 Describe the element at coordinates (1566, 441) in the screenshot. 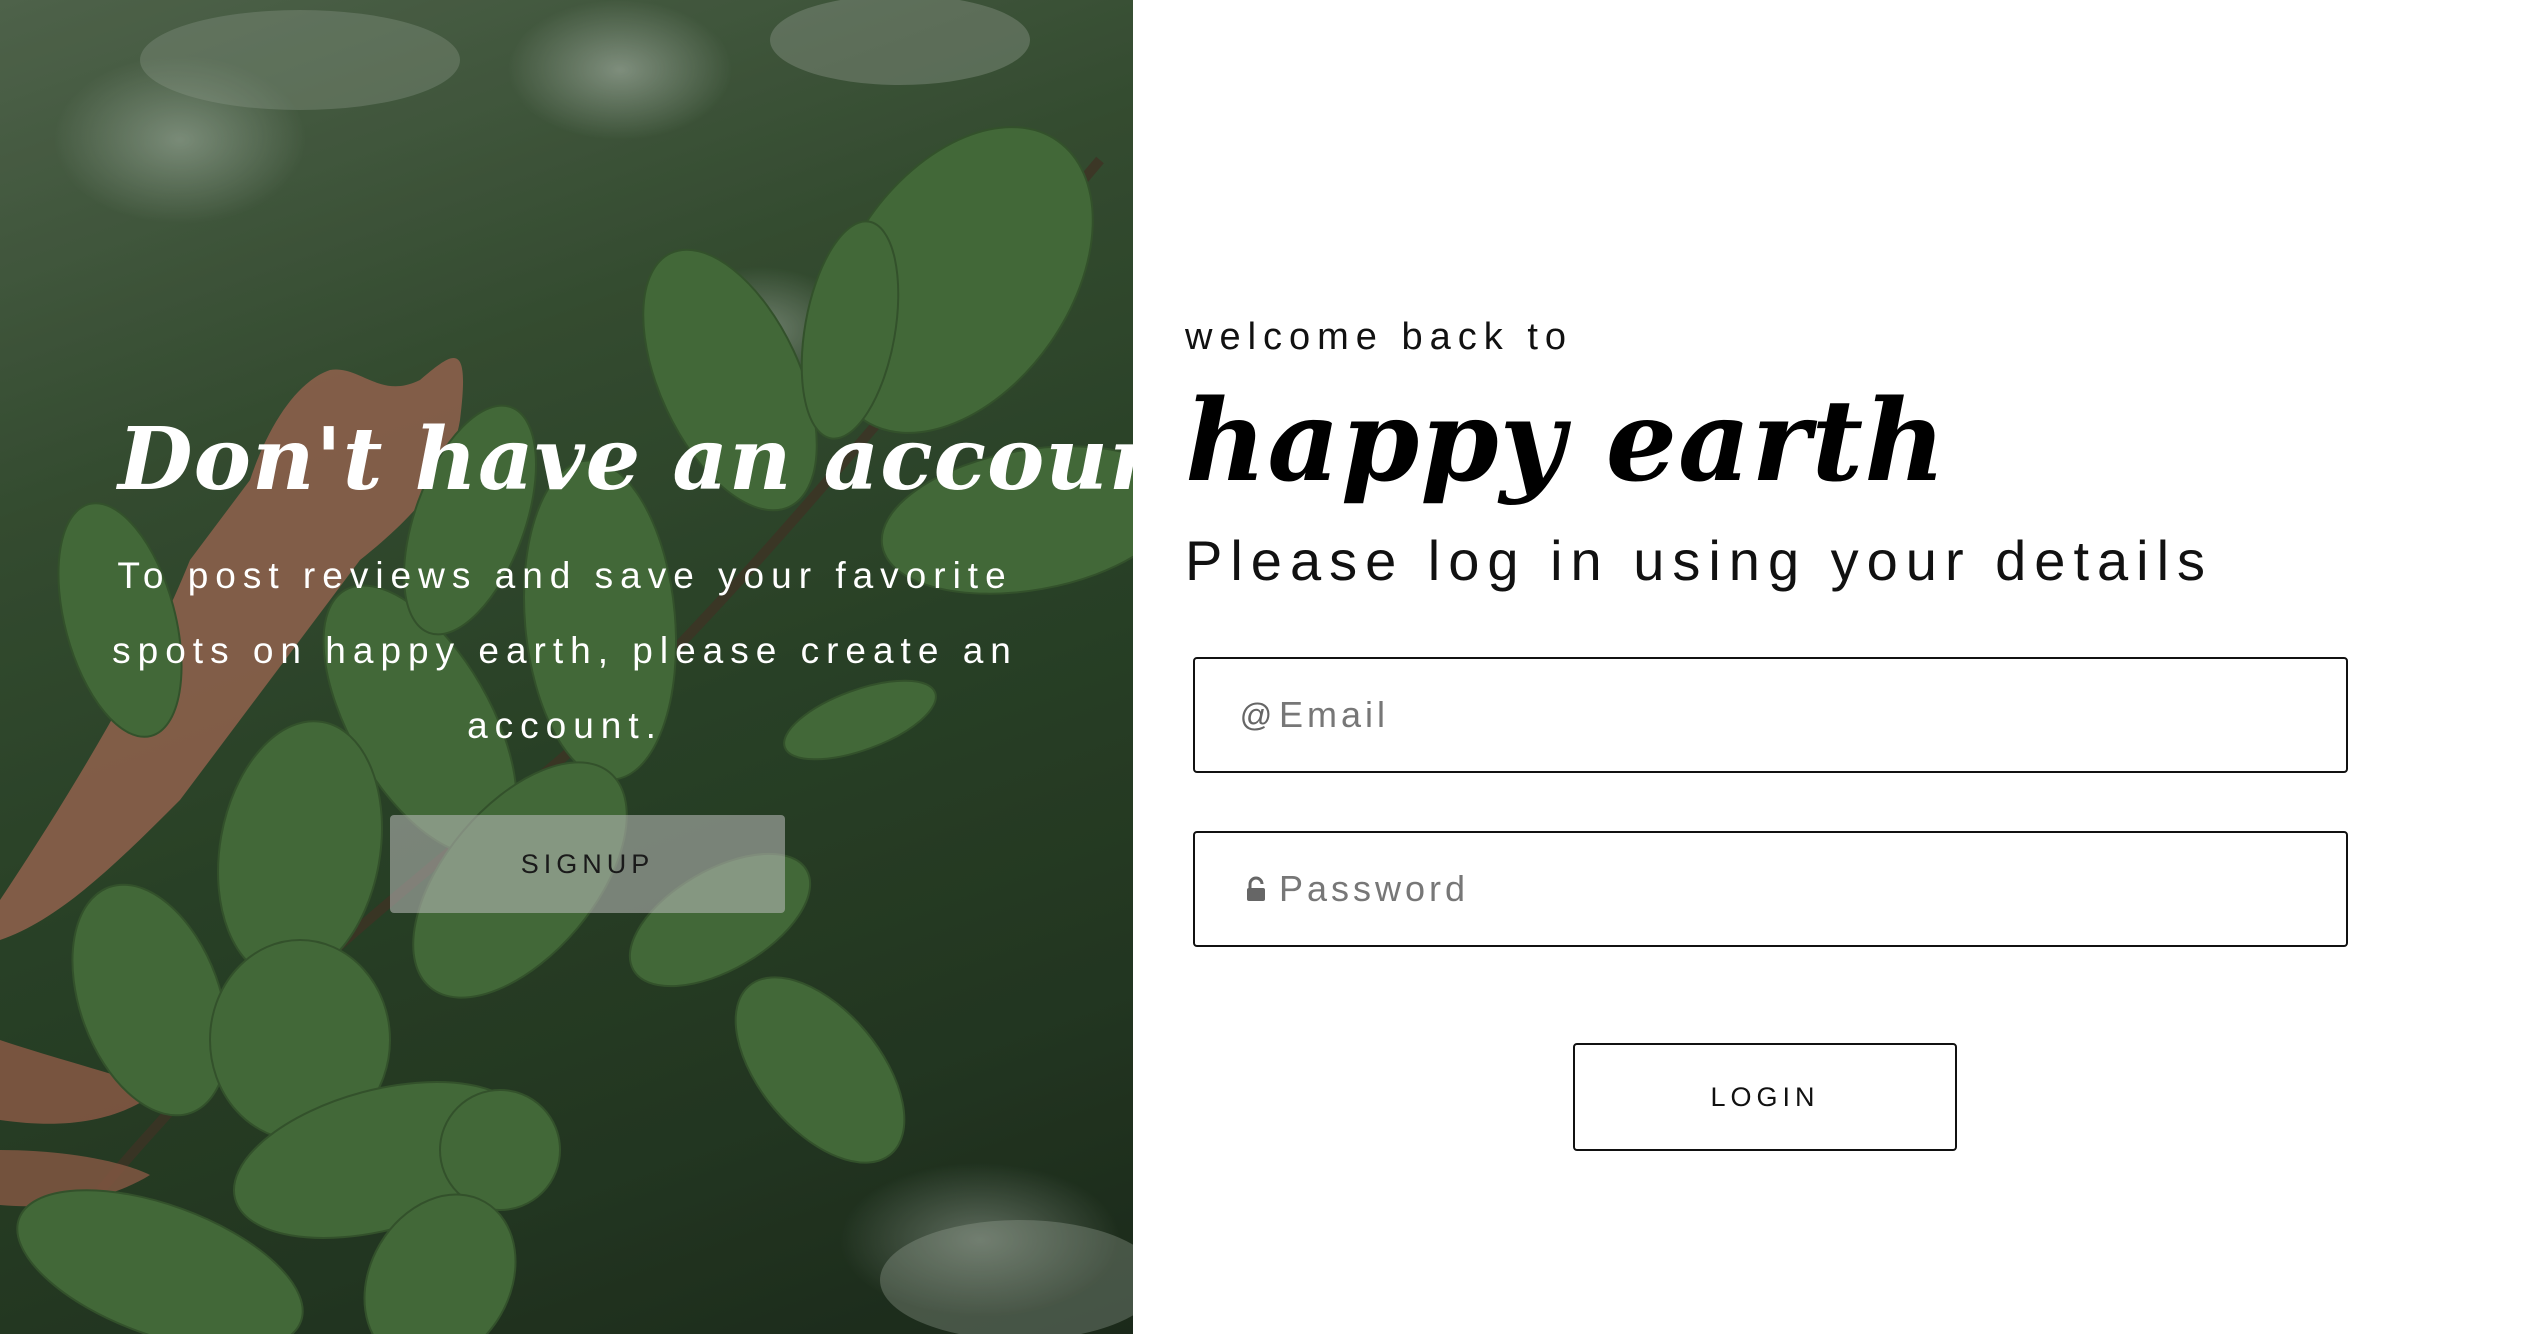

I see `brand-title: happy earth` at that location.